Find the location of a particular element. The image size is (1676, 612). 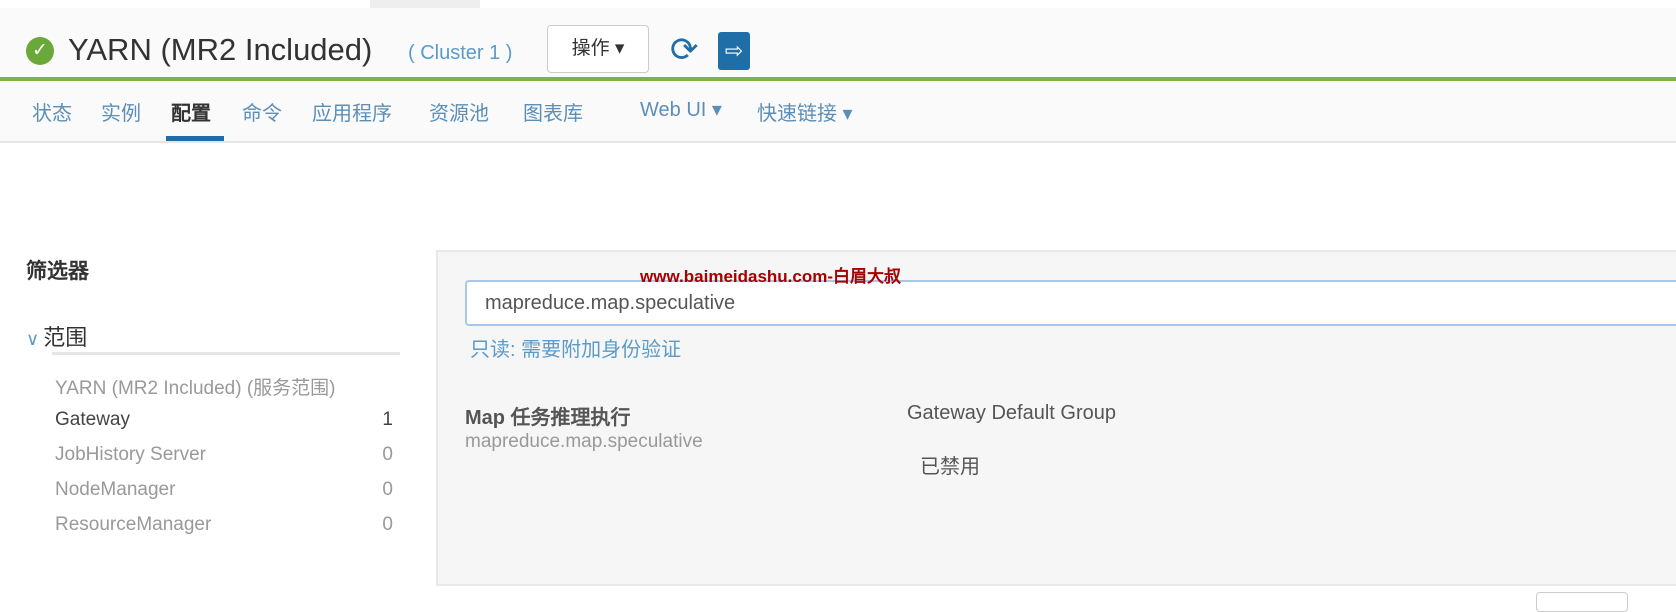

tab-quick-links: 快速链接 ▾ is located at coordinates (805, 111).